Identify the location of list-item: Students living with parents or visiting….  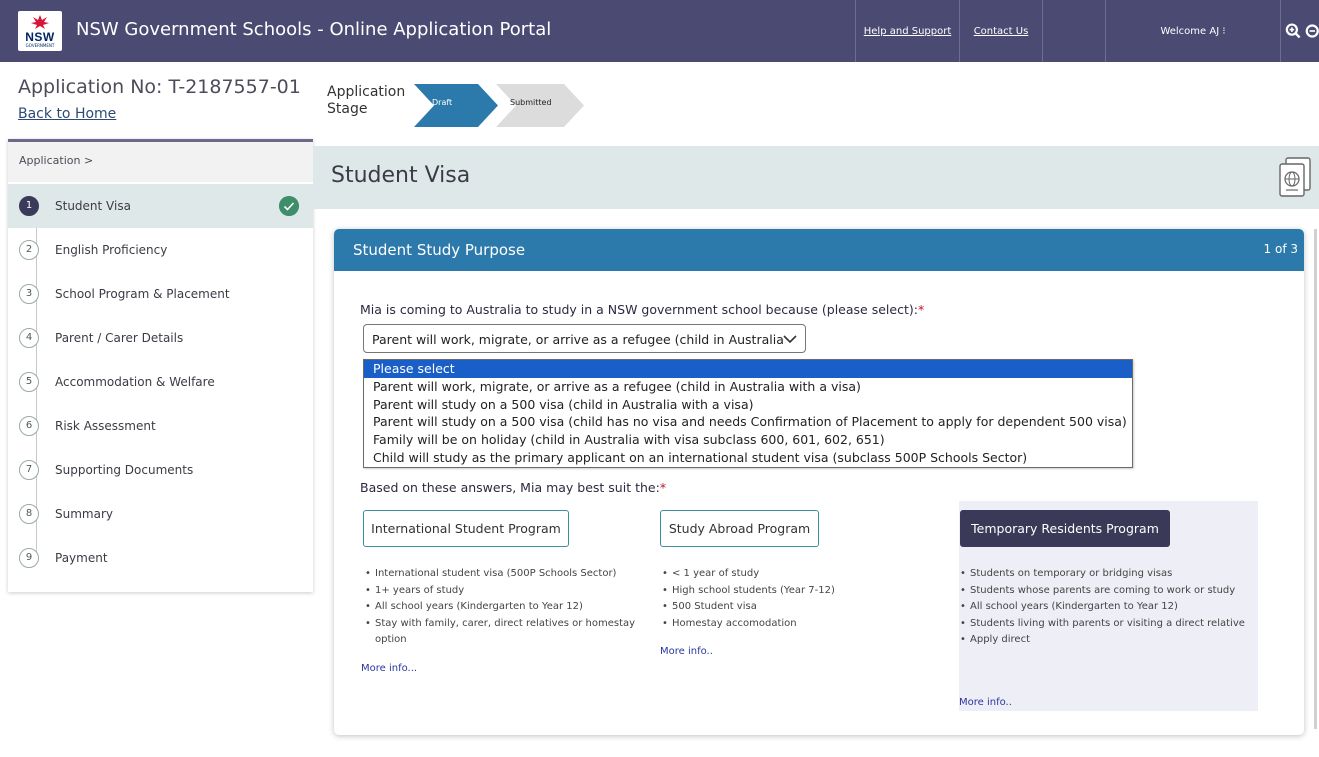
(1103, 624).